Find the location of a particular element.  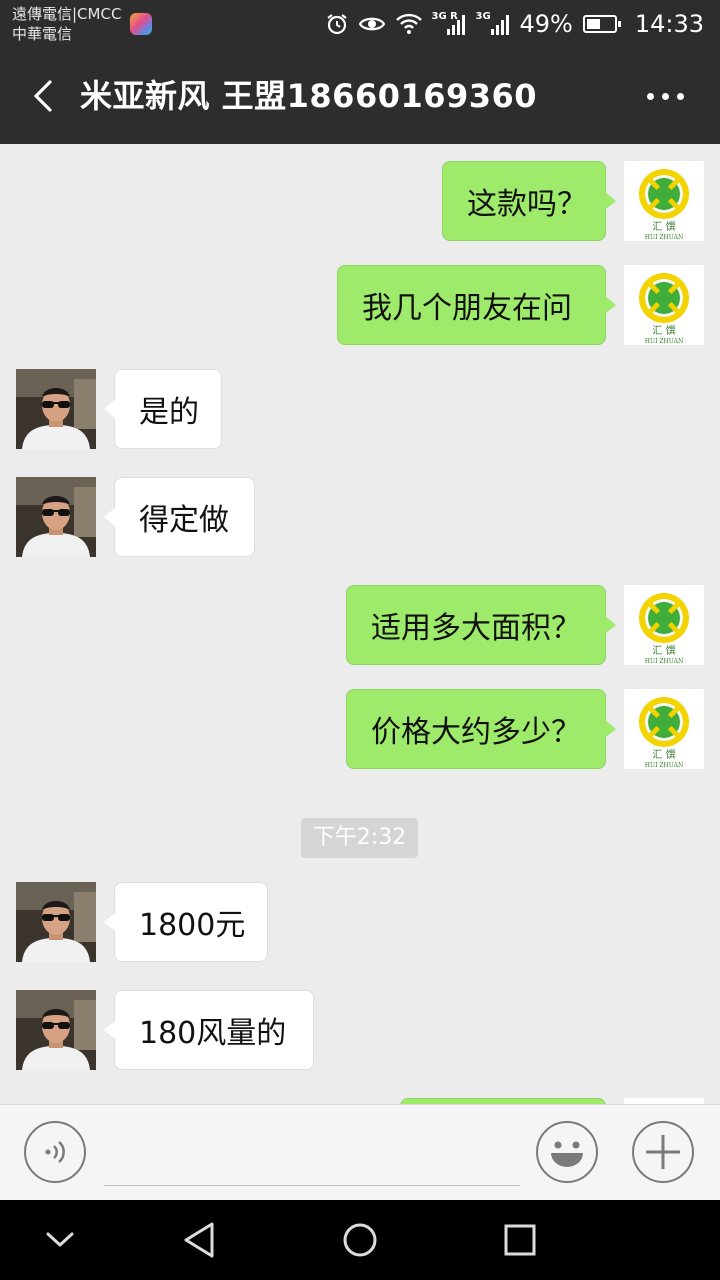

received-message: 1800元 is located at coordinates (360, 922).